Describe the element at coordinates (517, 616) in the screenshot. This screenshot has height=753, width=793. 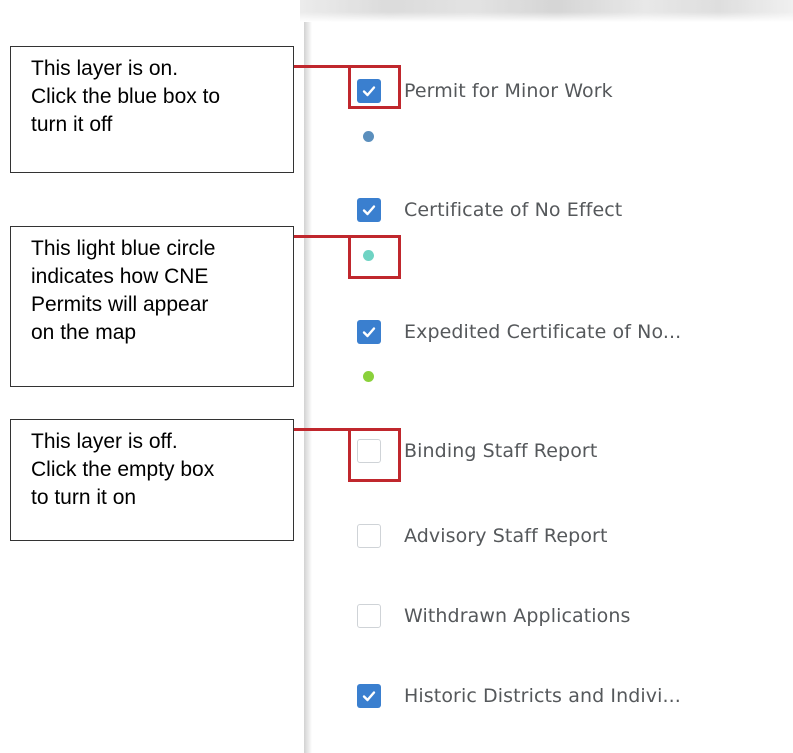
I see `layer-label: Withdrawn Applications` at that location.